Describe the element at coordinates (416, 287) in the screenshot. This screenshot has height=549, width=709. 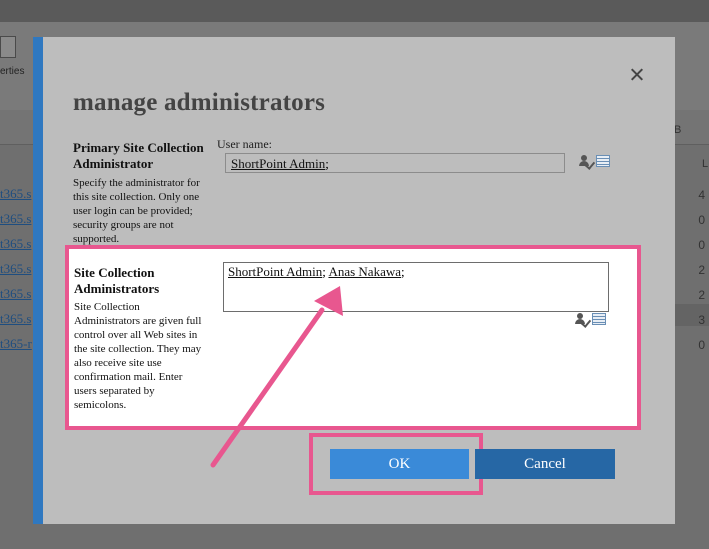
I see `site-collection-admins-input: ShortPoint Admin; Anas Nakawa;` at that location.